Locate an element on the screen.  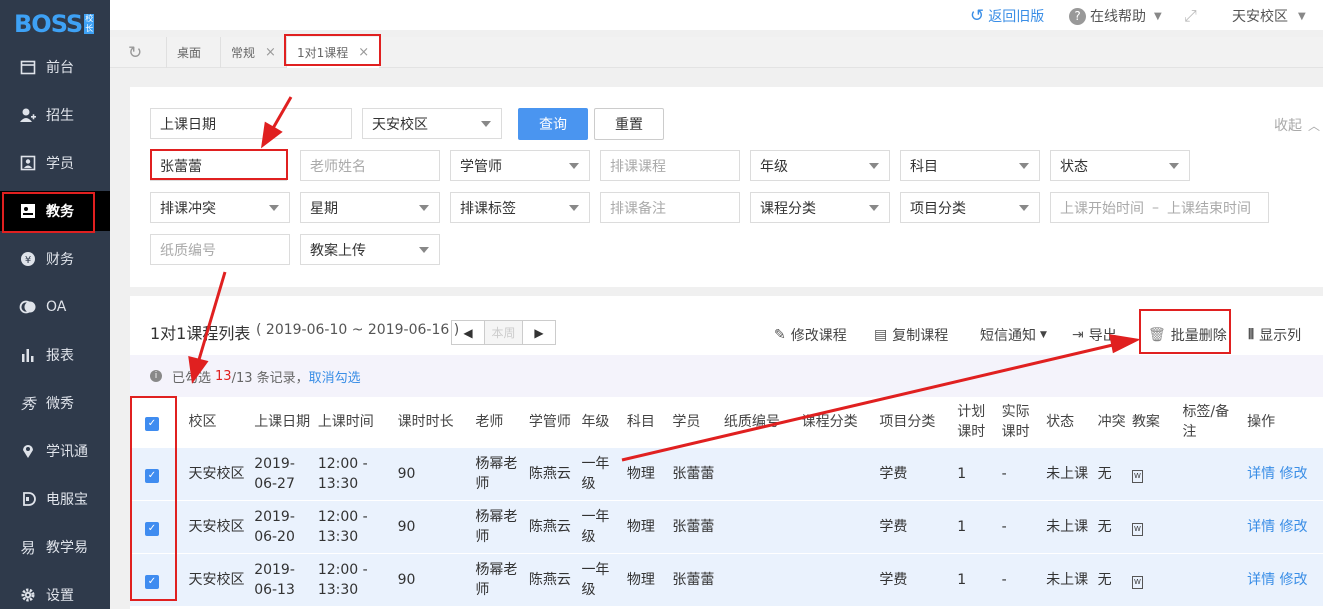
sidebar-item-reports: 报表 is located at coordinates (55, 355).